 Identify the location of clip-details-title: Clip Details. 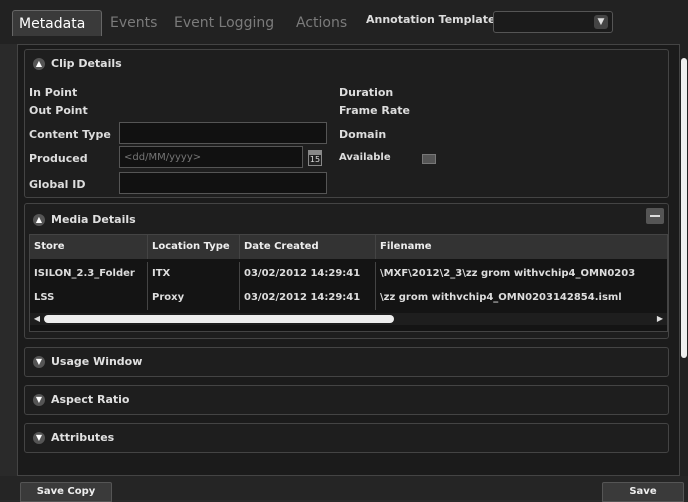
(86, 63).